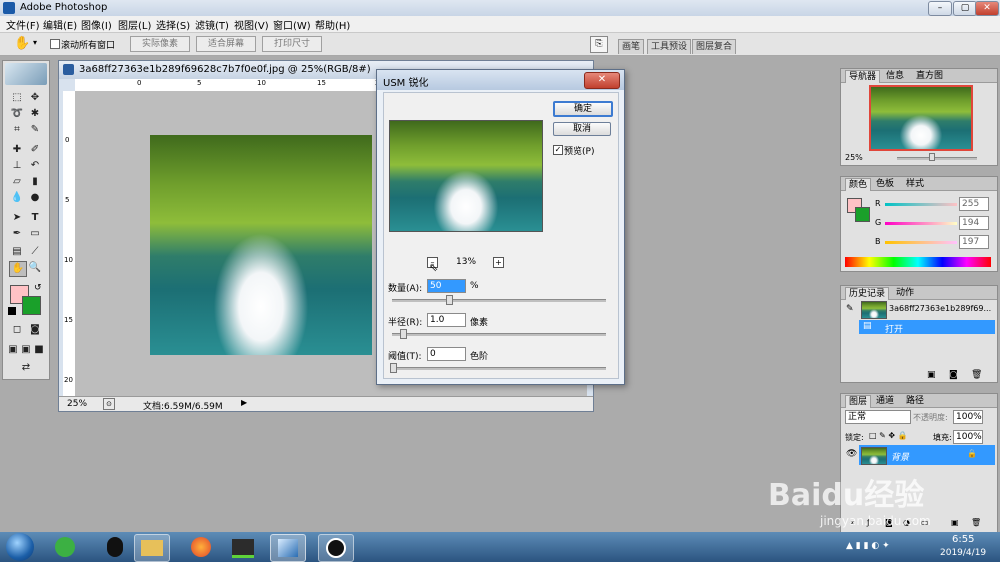  I want to click on menu-view: 视图(V), so click(251, 24).